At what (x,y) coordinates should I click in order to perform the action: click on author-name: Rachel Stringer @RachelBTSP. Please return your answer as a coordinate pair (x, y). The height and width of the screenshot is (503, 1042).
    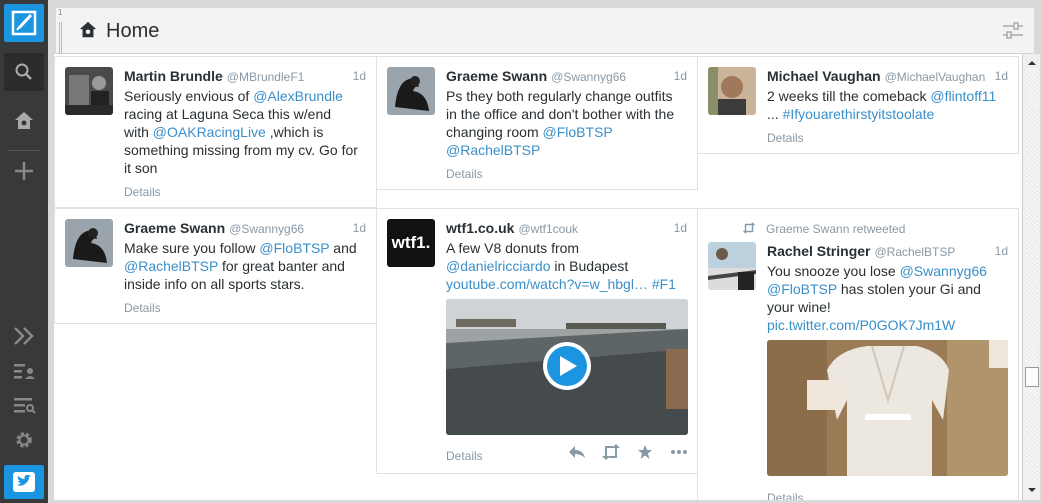
    Looking at the image, I should click on (861, 251).